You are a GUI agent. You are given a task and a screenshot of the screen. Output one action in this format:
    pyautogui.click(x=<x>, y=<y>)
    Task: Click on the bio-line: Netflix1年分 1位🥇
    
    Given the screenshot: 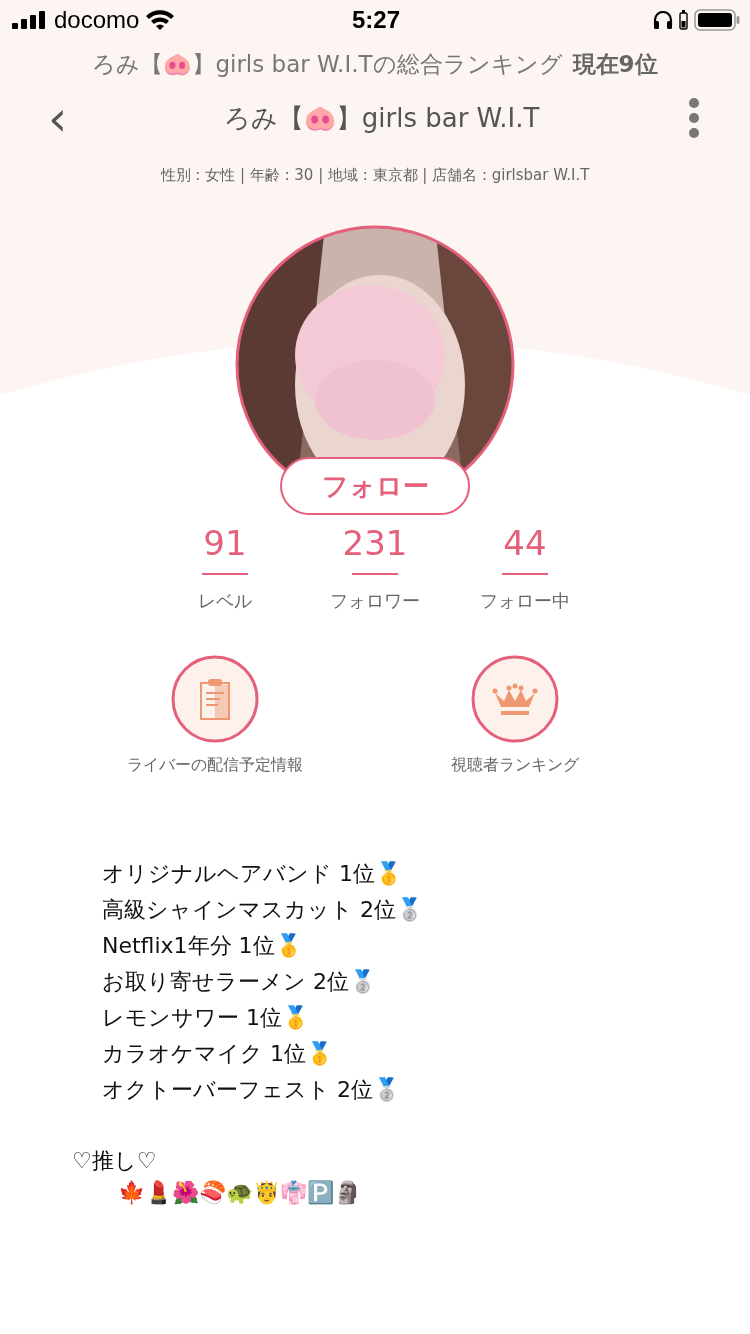 What is the action you would take?
    pyautogui.click(x=202, y=946)
    